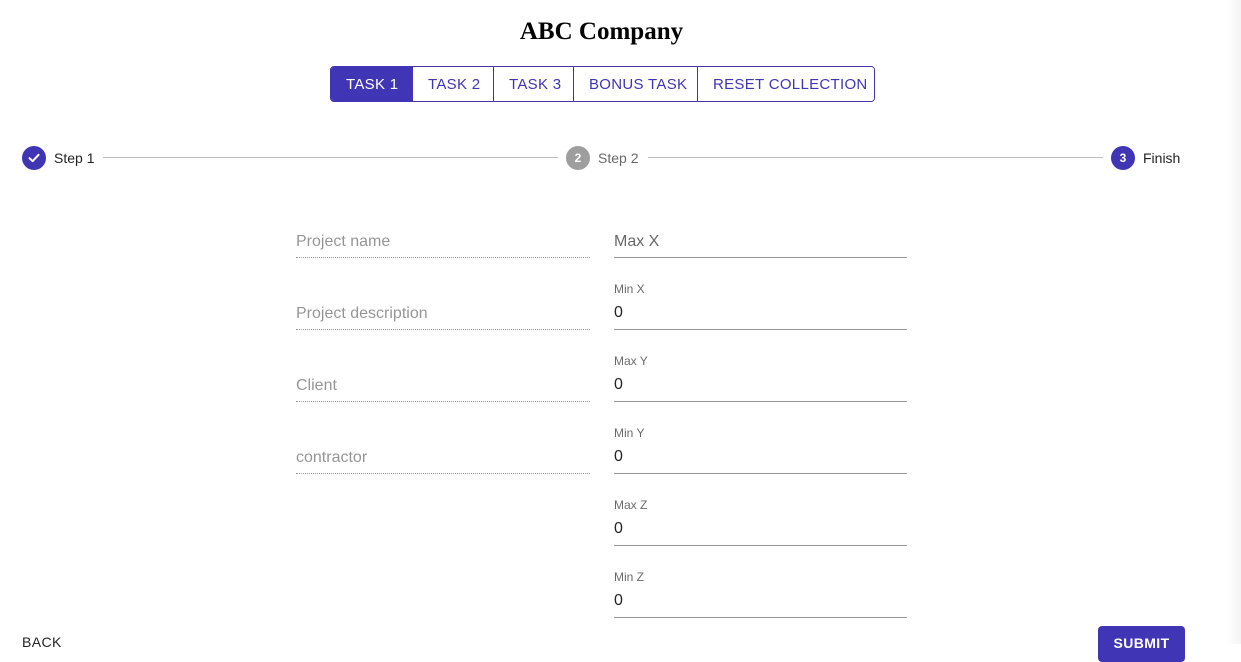  Describe the element at coordinates (332, 457) in the screenshot. I see `contractor-placeholder: contractor` at that location.